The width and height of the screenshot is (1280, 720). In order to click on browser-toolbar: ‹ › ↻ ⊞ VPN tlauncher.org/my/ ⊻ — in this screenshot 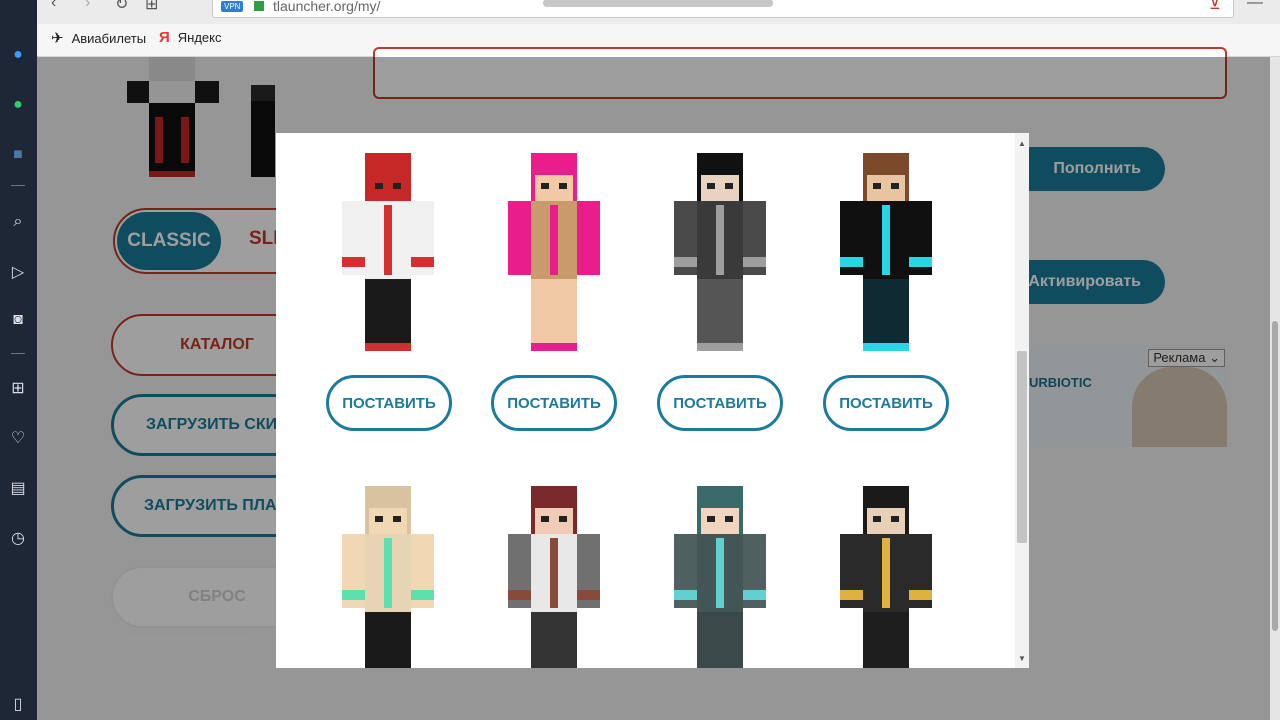, I will do `click(658, 12)`.